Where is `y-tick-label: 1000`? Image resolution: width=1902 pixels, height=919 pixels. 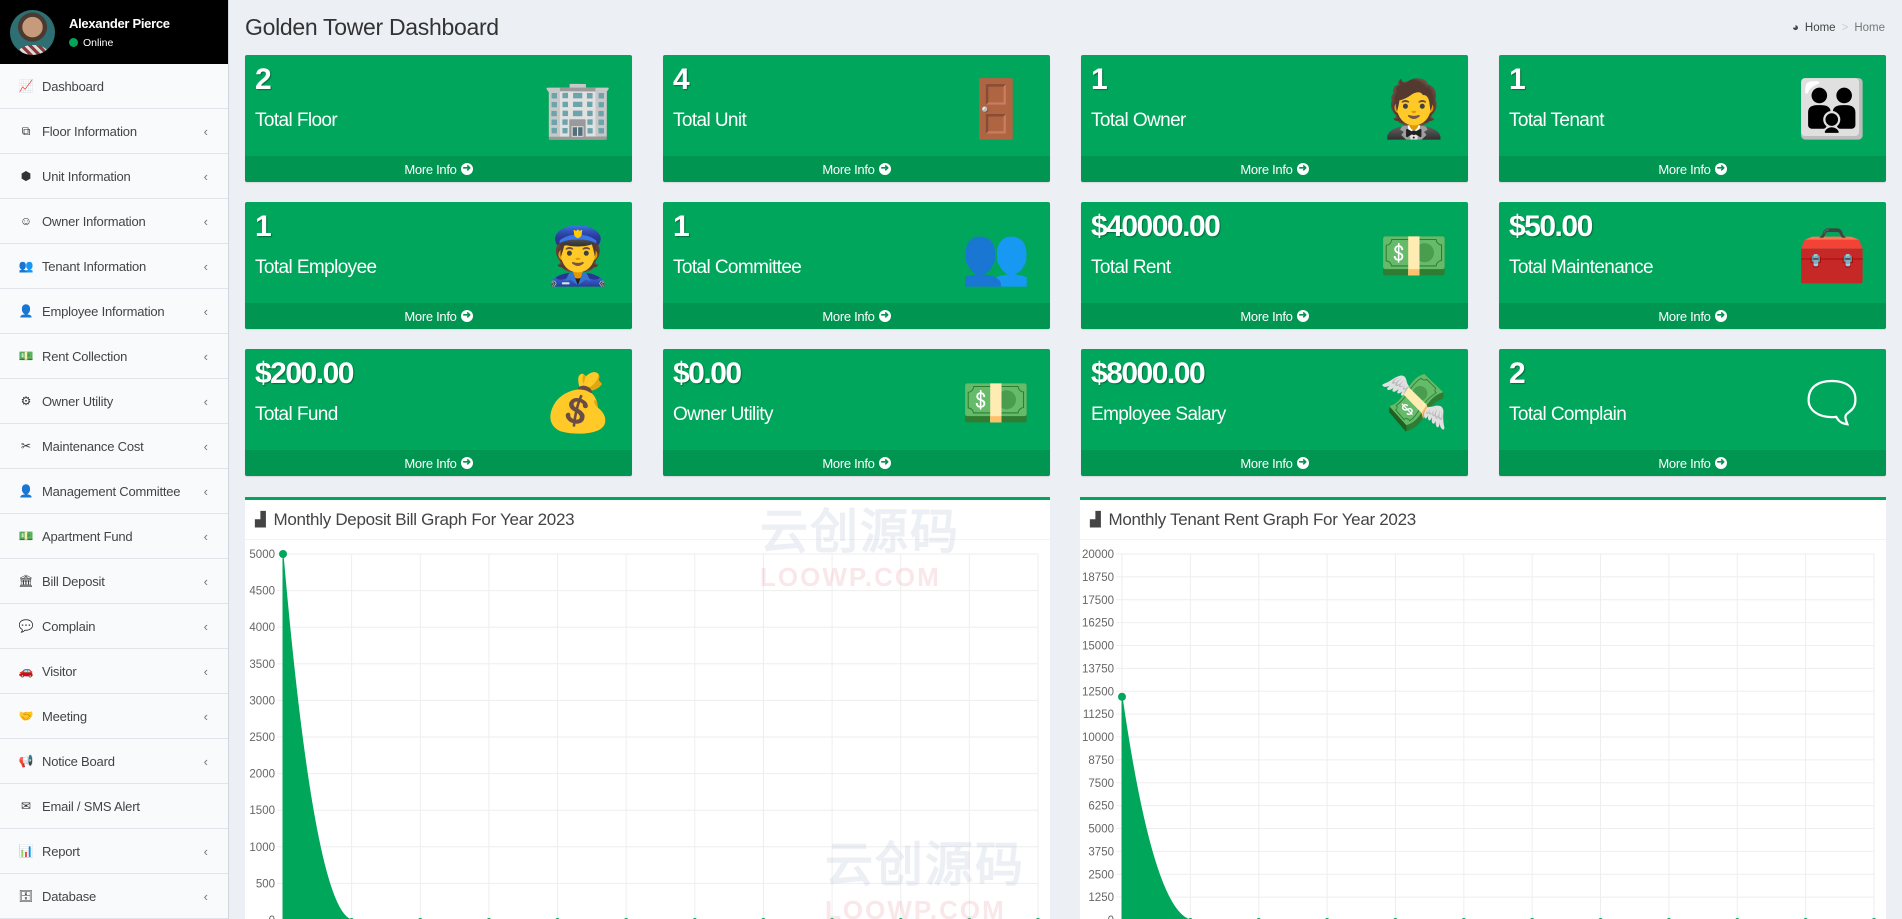
y-tick-label: 1000 is located at coordinates (262, 848).